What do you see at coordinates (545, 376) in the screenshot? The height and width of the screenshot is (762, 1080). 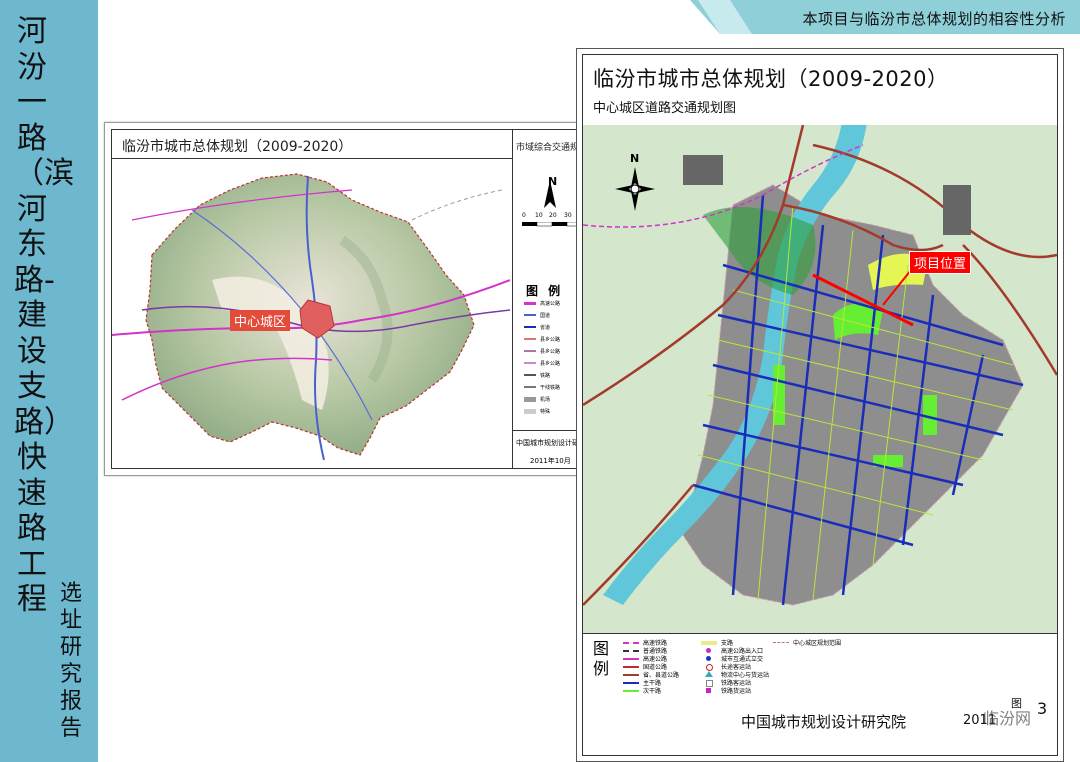 I see `legend-item: 铁路` at bounding box center [545, 376].